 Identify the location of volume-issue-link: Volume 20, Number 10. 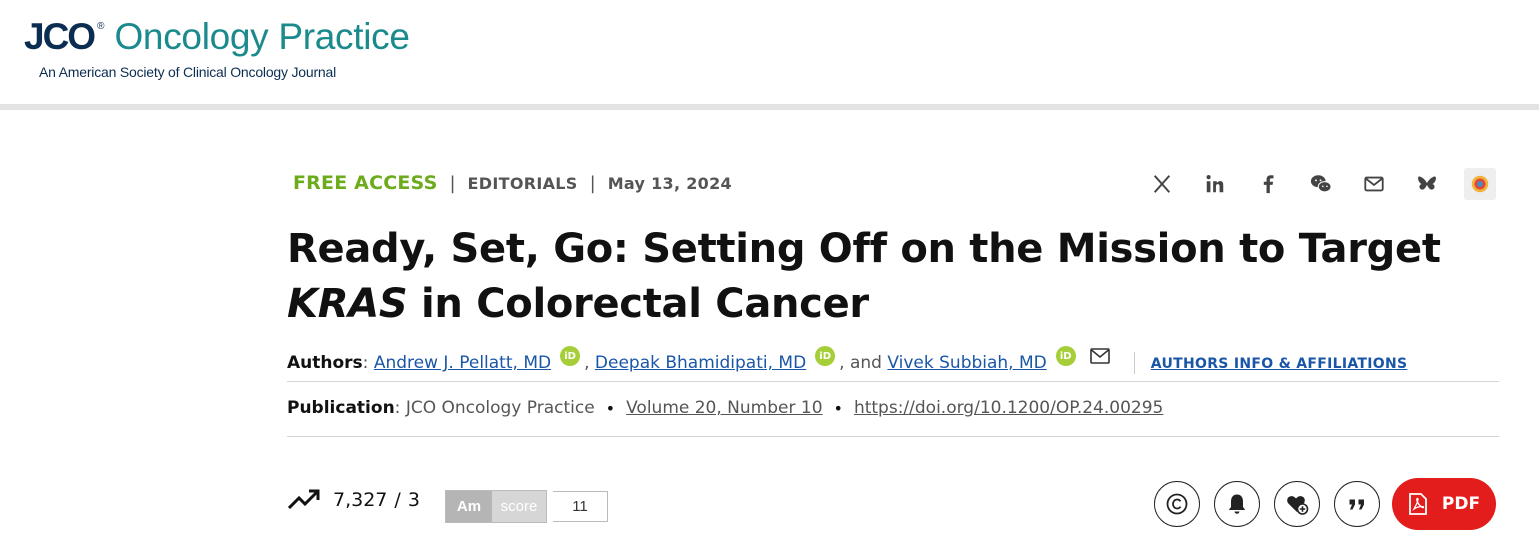
(724, 408).